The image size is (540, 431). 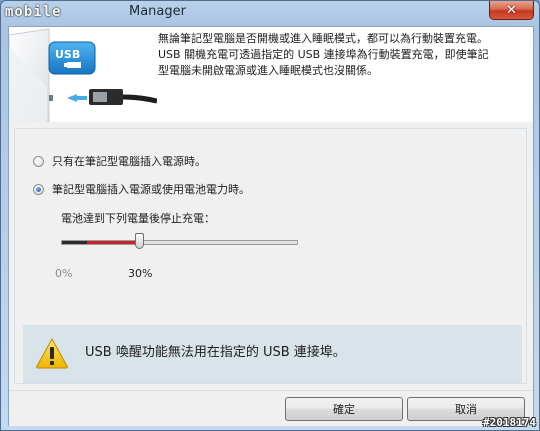 I want to click on warning-panel: USB 喚醒功能無法用在指定的 USB 連接埠。, so click(x=272, y=354).